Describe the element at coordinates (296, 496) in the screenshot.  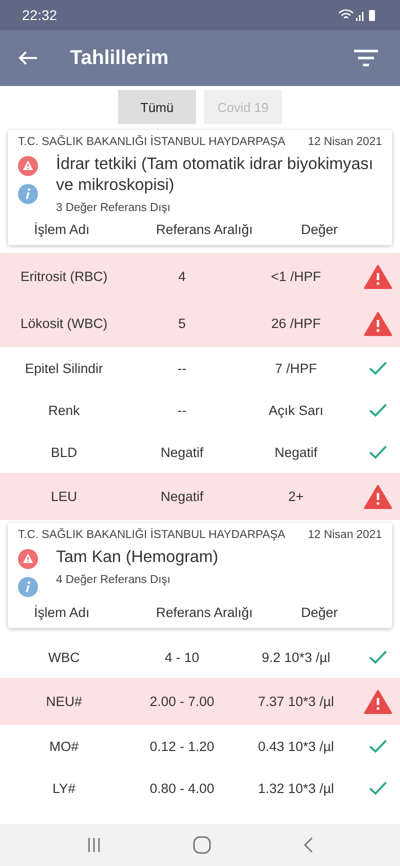
I see `result-value: 2+` at that location.